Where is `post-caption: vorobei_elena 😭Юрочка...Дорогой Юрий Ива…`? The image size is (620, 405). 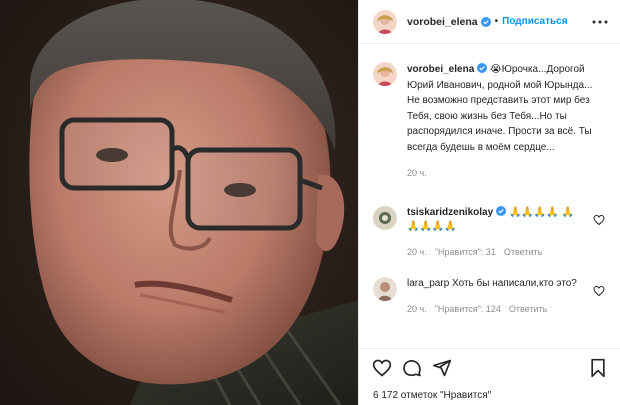
post-caption: vorobei_elena 😭Юрочка...Дорогой Юрий Ива… is located at coordinates (491, 122).